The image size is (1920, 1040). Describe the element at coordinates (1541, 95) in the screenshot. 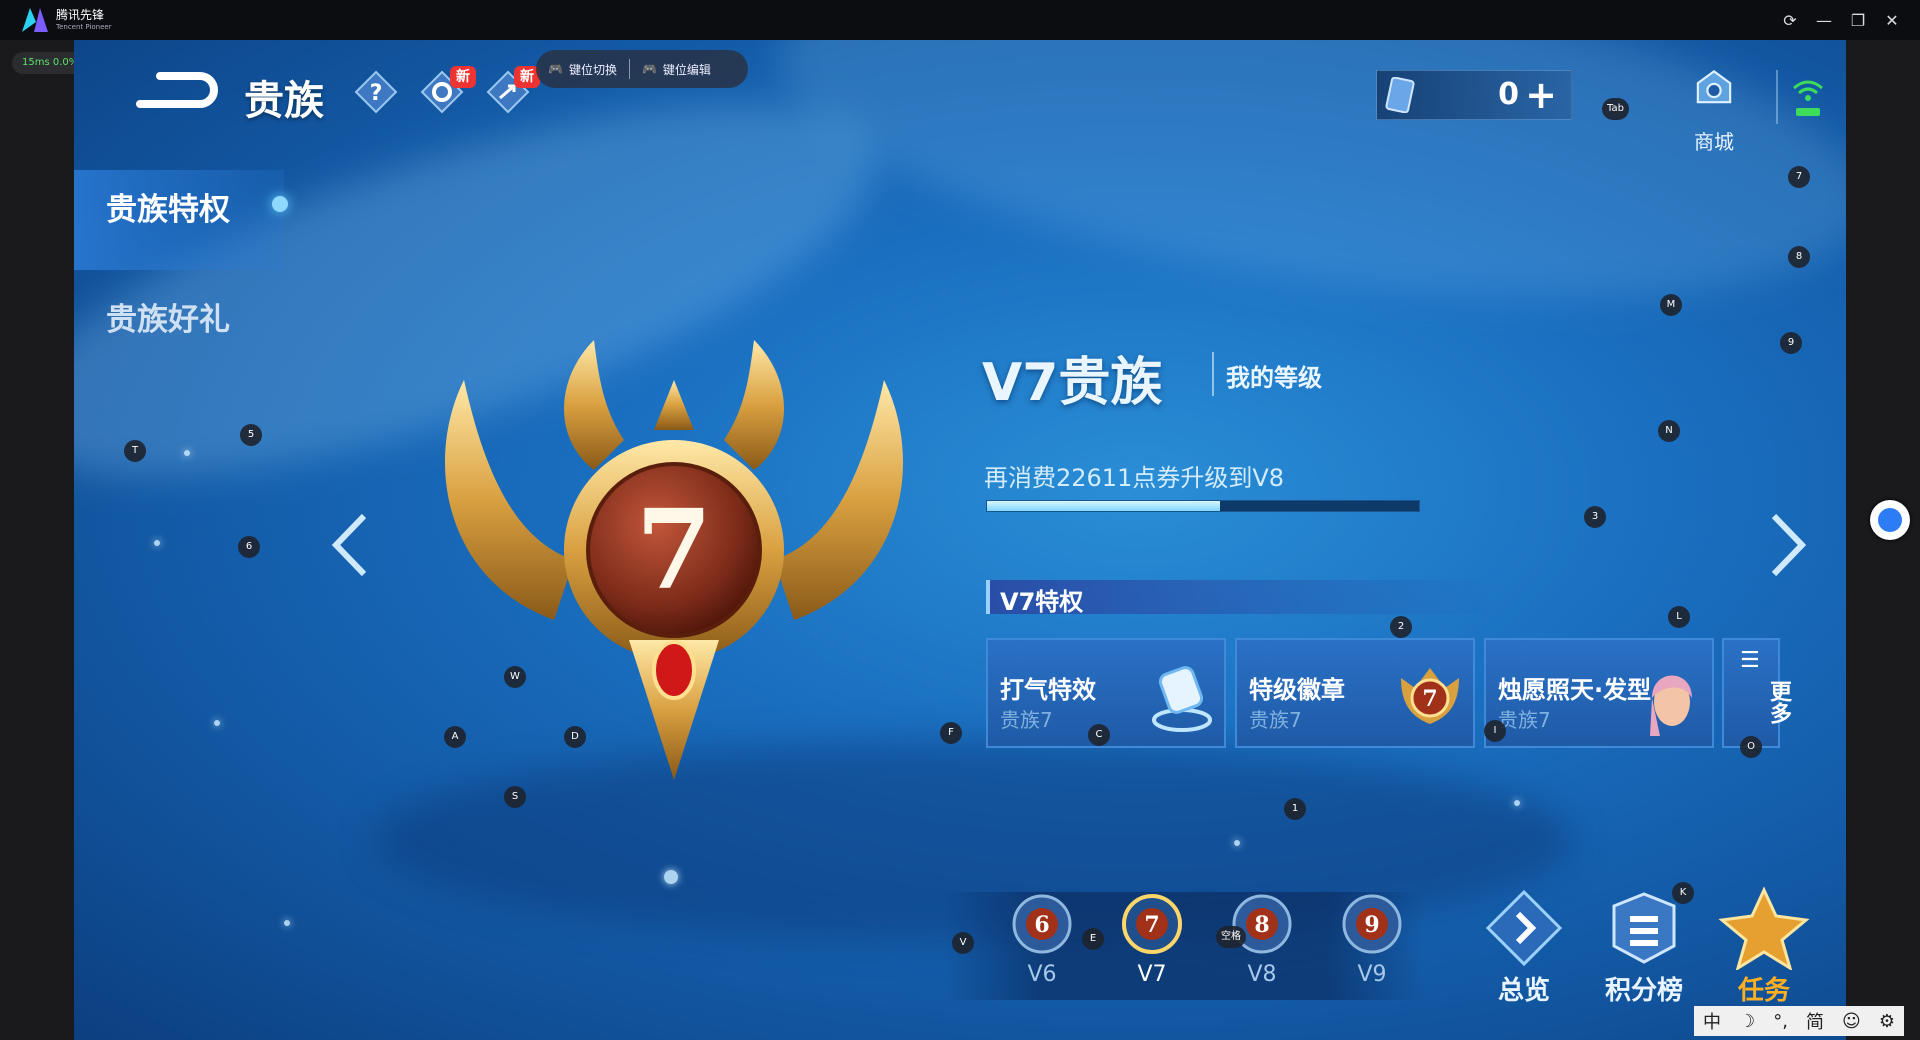

I see `recharge-plus-button: +` at that location.